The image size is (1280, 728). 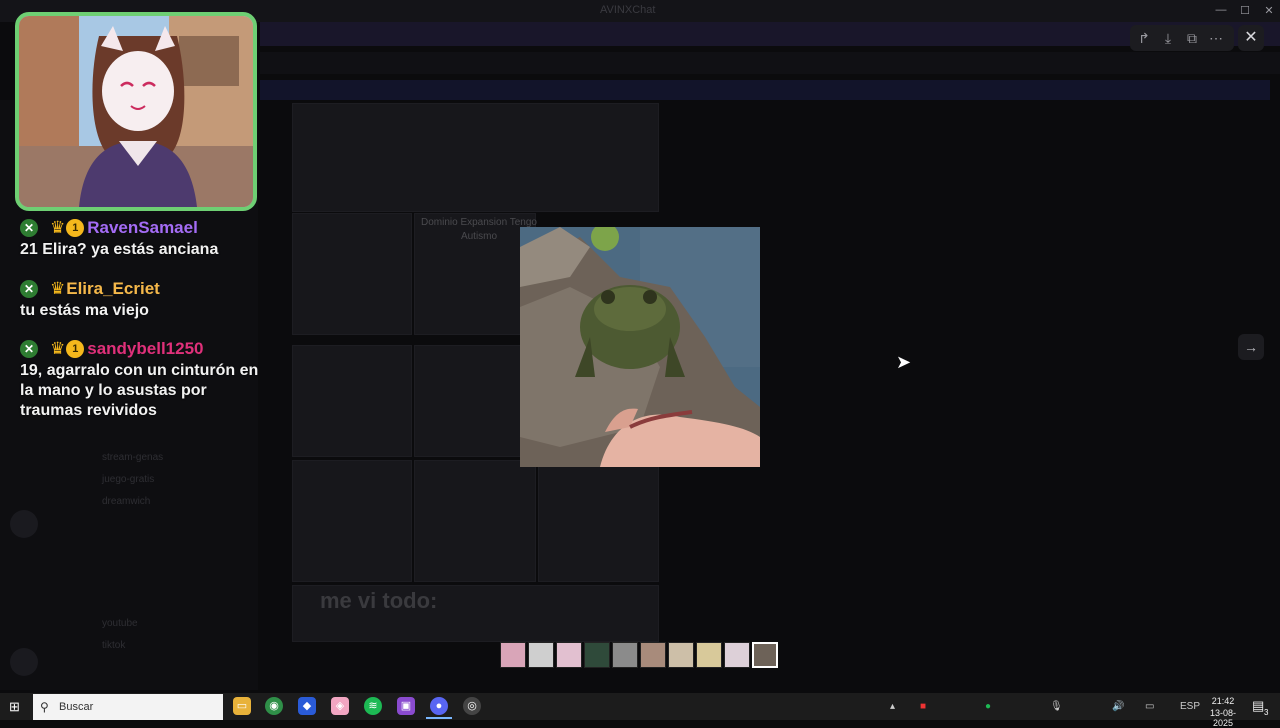 I want to click on spotify-tray-icon: ●, so click(x=988, y=706).